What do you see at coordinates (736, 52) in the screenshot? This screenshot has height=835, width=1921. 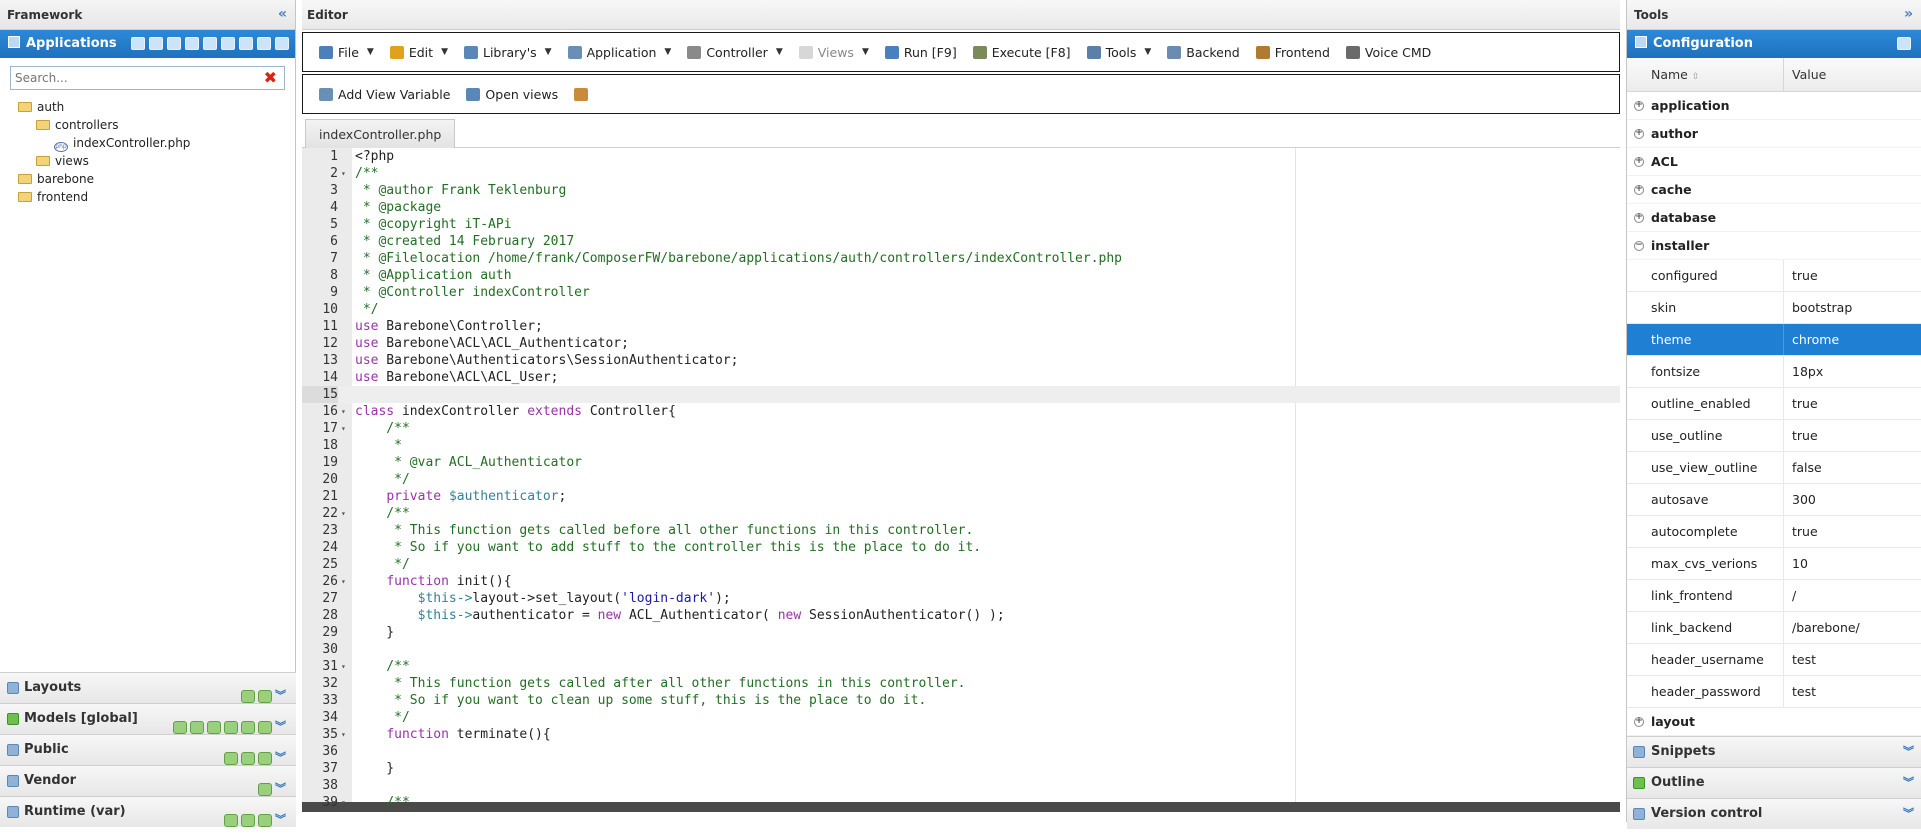 I see `menu-controller: Controller ▼` at bounding box center [736, 52].